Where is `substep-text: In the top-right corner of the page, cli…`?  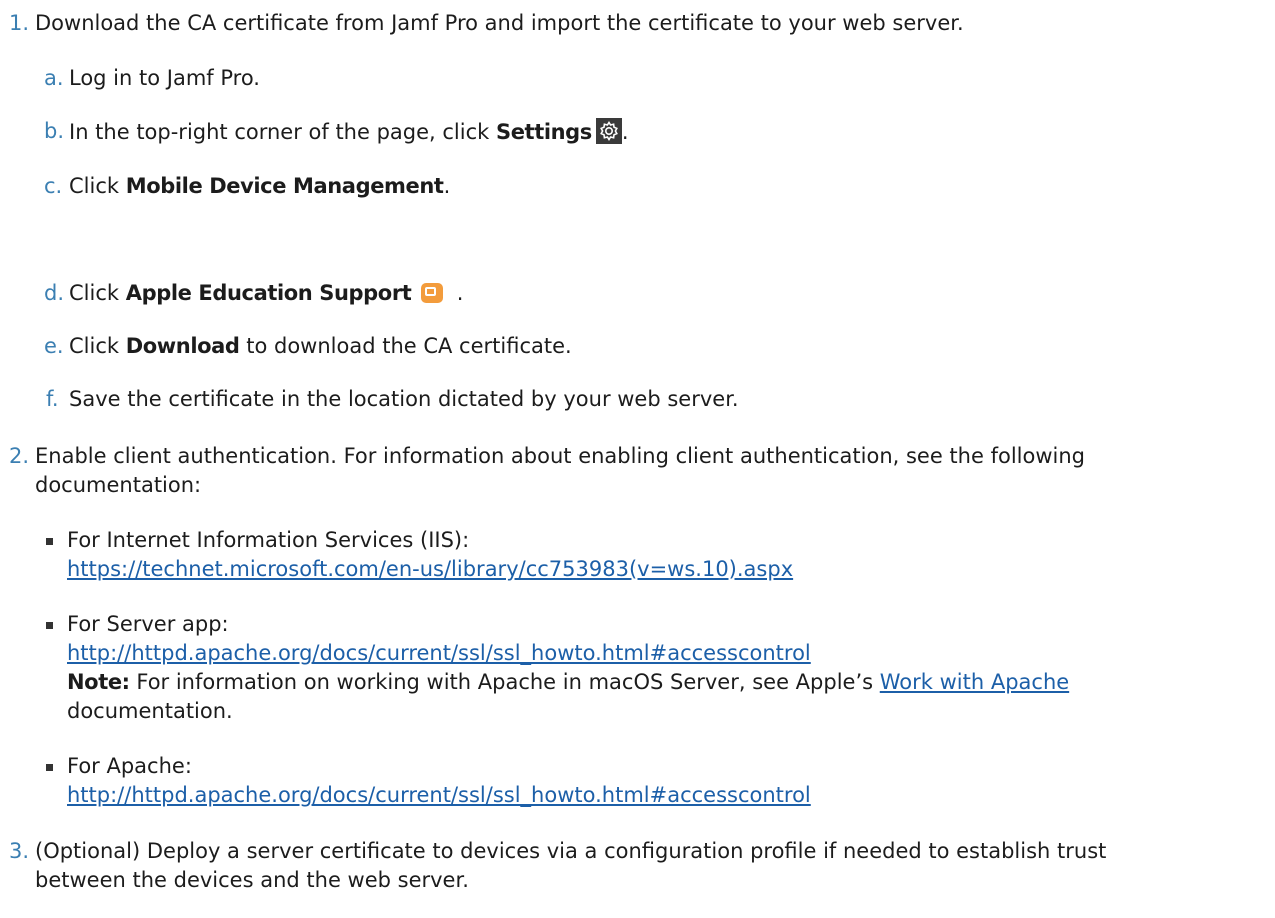
substep-text: In the top-right corner of the page, cli… is located at coordinates (282, 132).